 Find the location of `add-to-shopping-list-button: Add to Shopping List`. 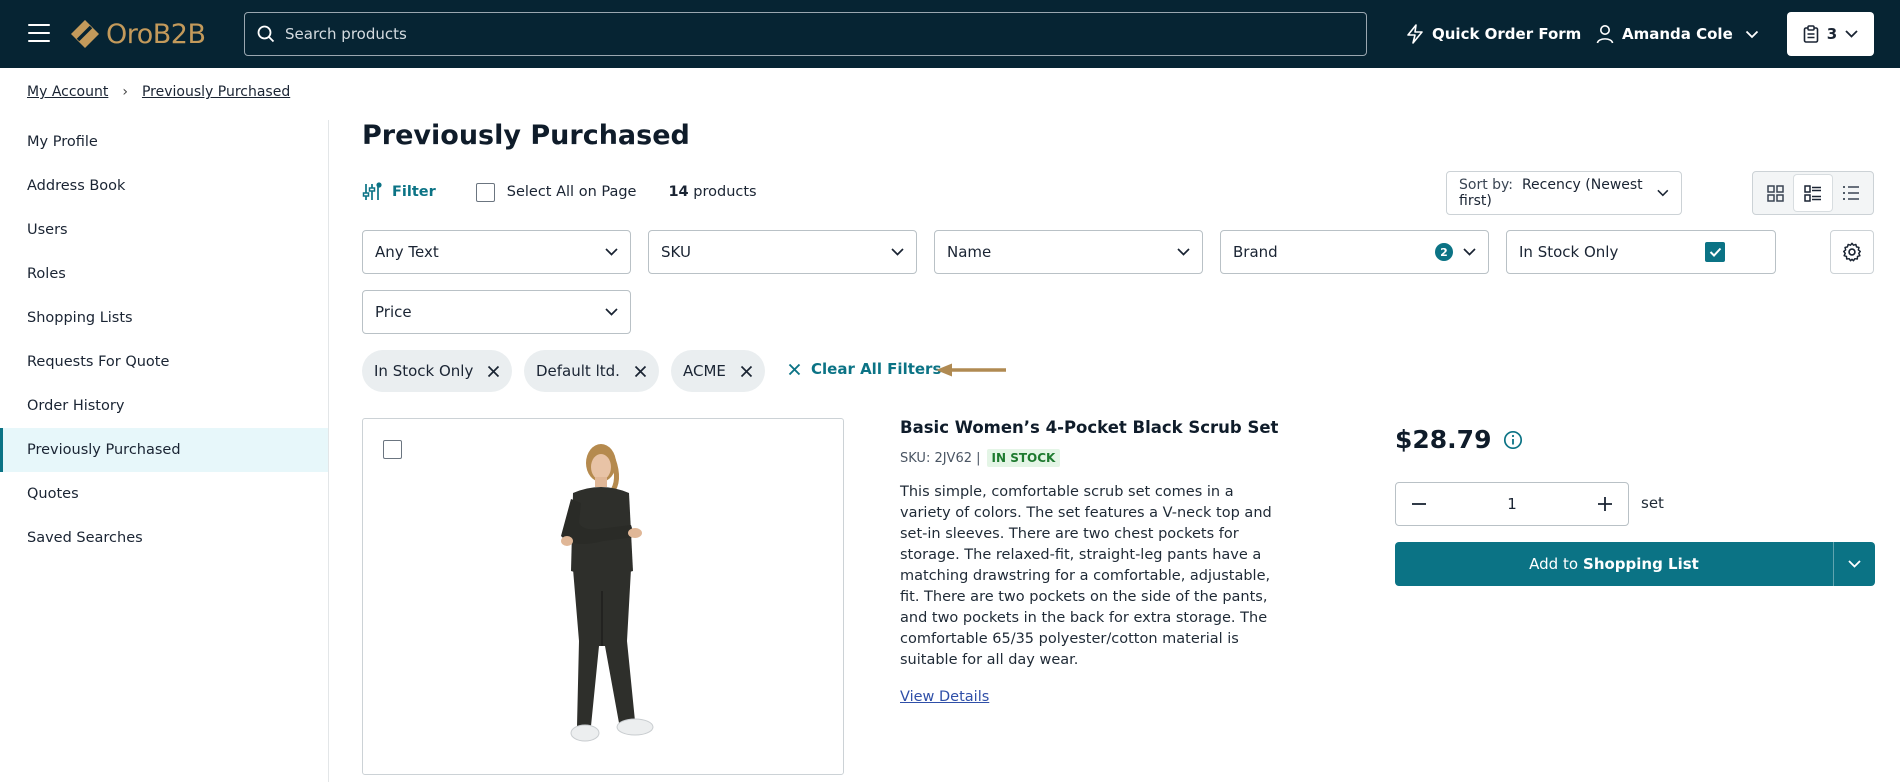

add-to-shopping-list-button: Add to Shopping List is located at coordinates (1635, 564).